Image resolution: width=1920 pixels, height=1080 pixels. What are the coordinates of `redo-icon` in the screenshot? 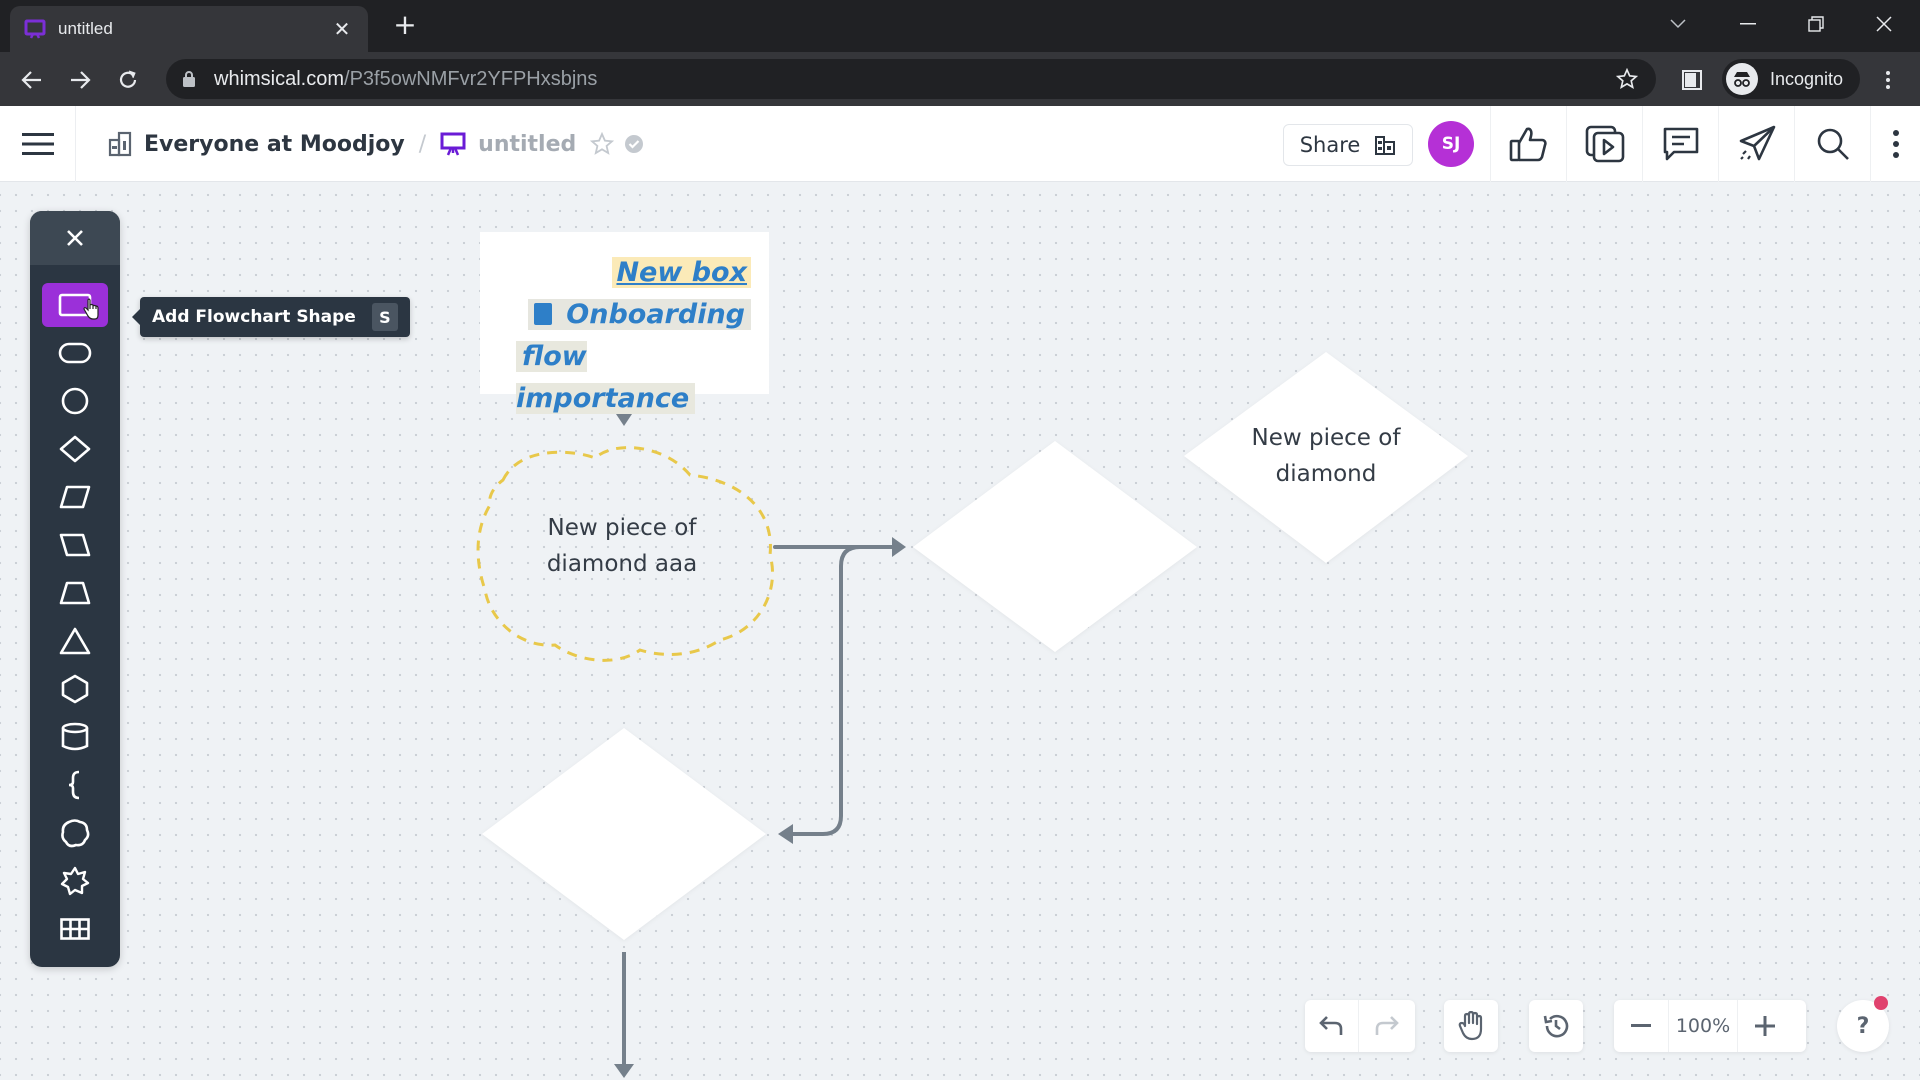 It's located at (1387, 1025).